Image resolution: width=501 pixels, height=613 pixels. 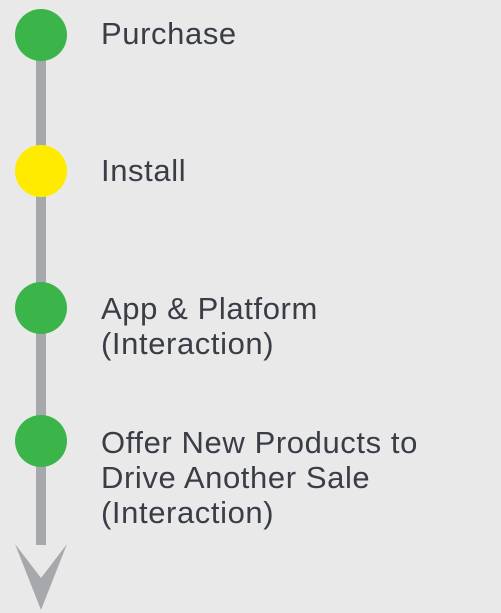 What do you see at coordinates (209, 326) in the screenshot?
I see `step-label-app-platform: App & Platform (Interaction)` at bounding box center [209, 326].